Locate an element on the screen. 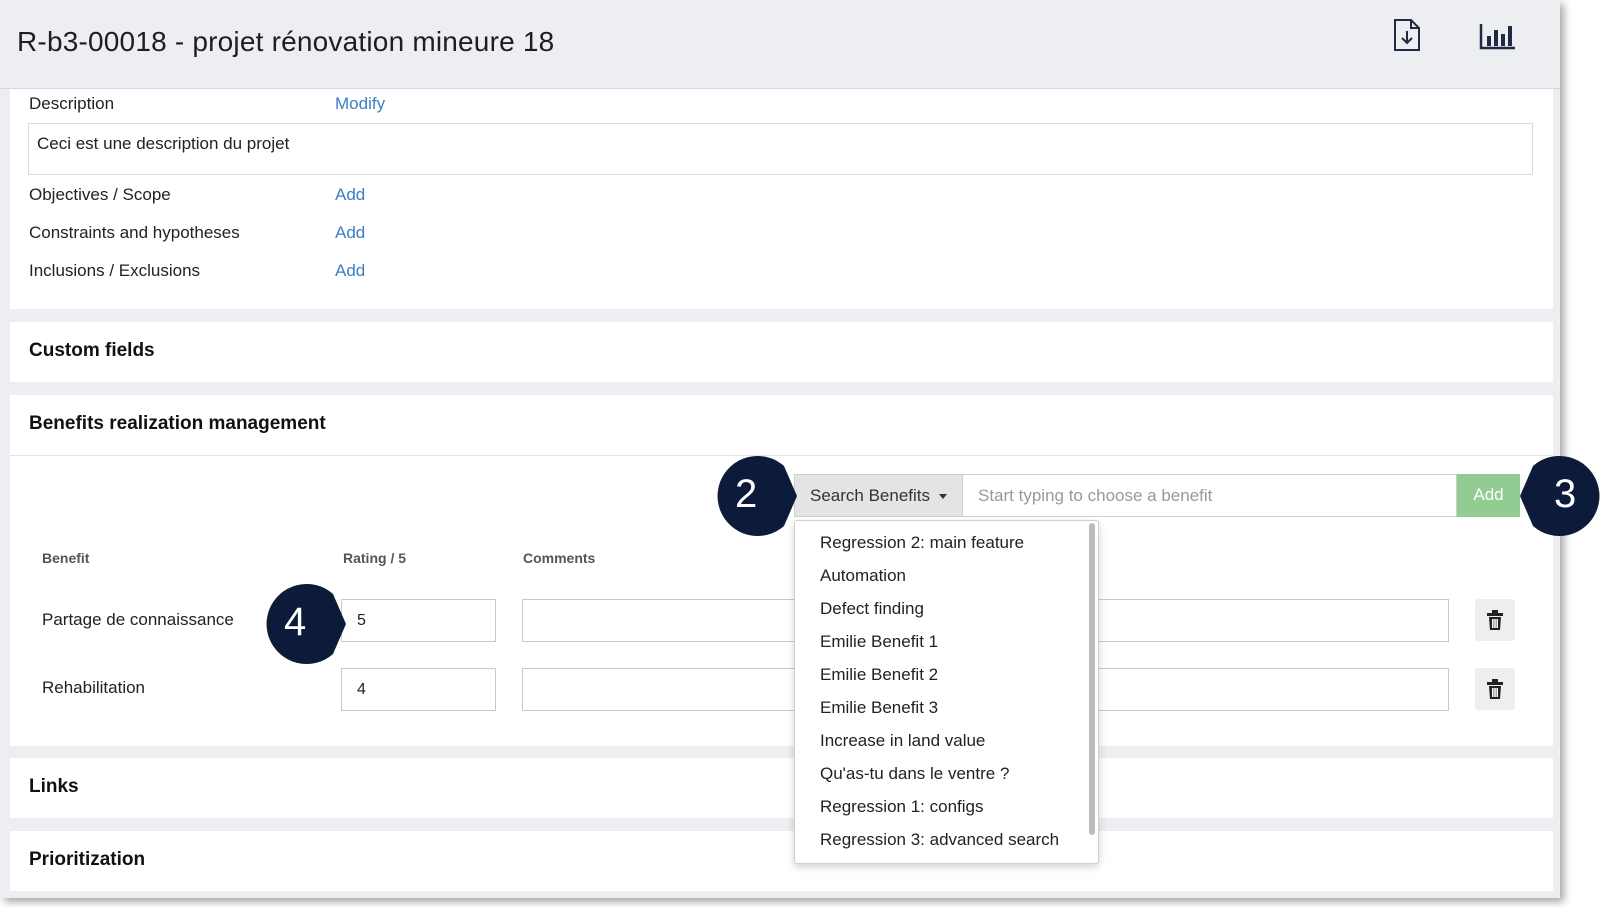 The height and width of the screenshot is (907, 1600). description-text: Ceci est une description du projet is located at coordinates (780, 149).